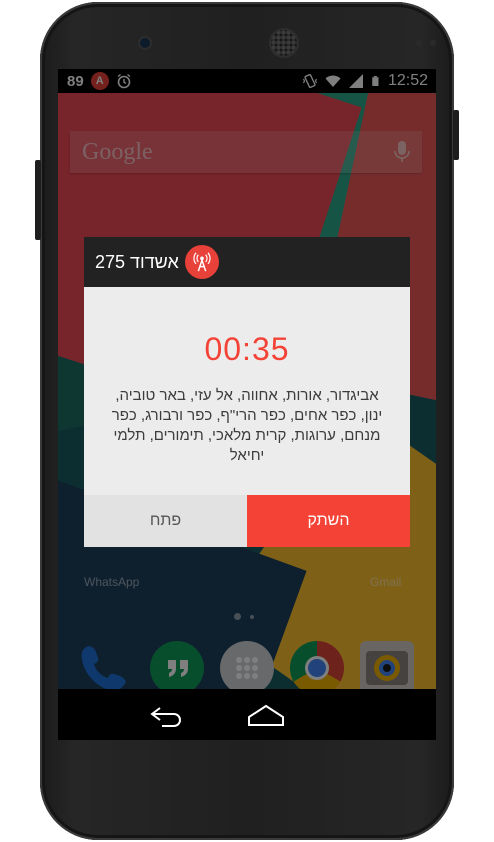  Describe the element at coordinates (284, 43) in the screenshot. I see `earpiece-speaker` at that location.